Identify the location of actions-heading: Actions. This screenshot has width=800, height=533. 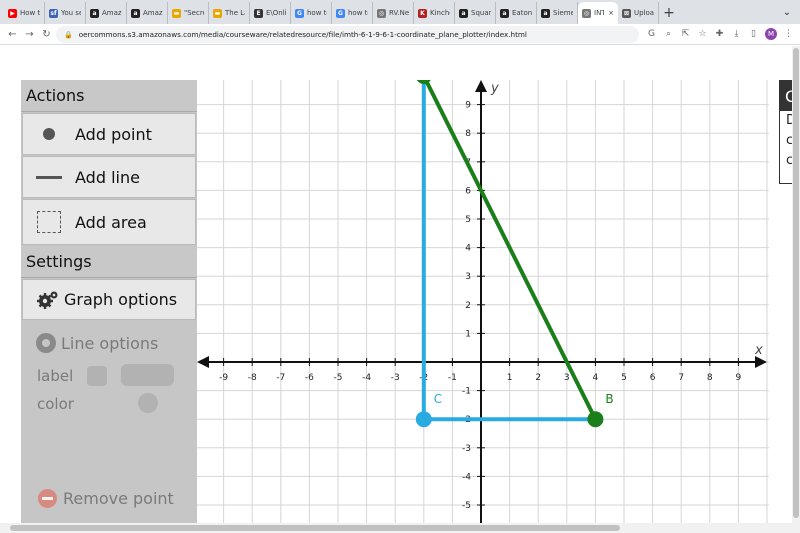
(109, 96).